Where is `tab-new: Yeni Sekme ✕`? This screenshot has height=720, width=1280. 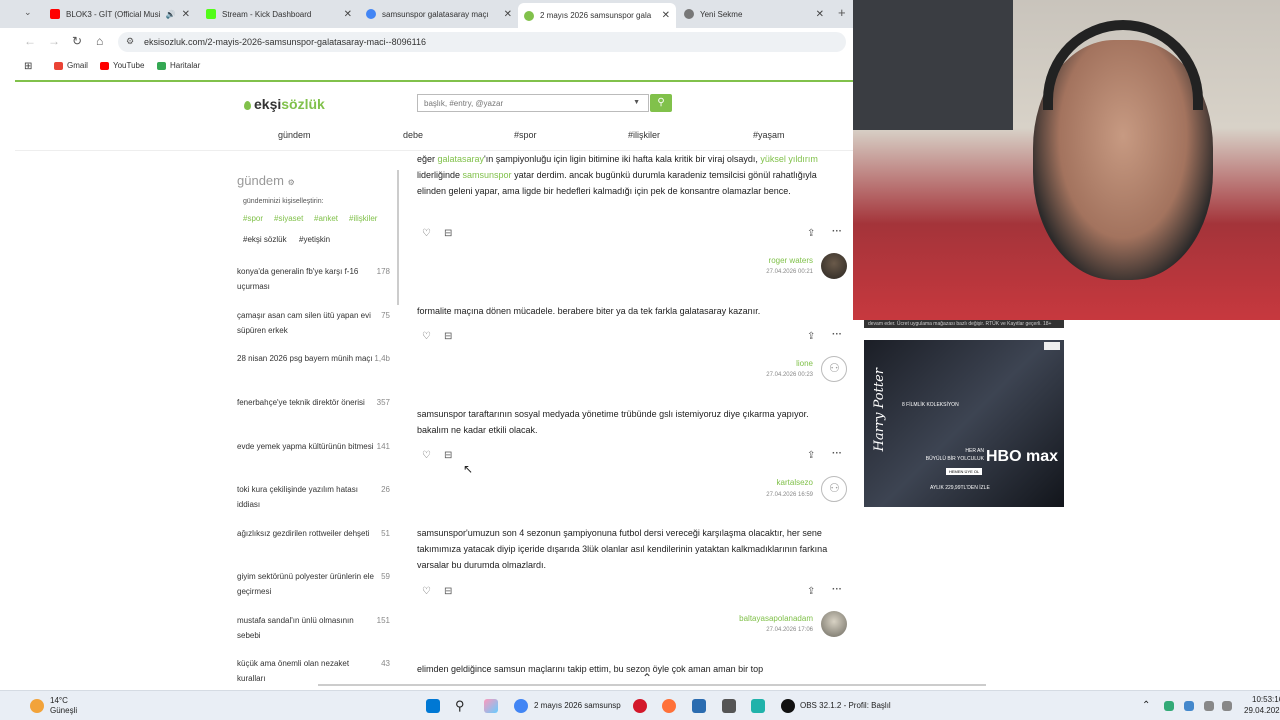 tab-new: Yeni Sekme ✕ is located at coordinates (754, 14).